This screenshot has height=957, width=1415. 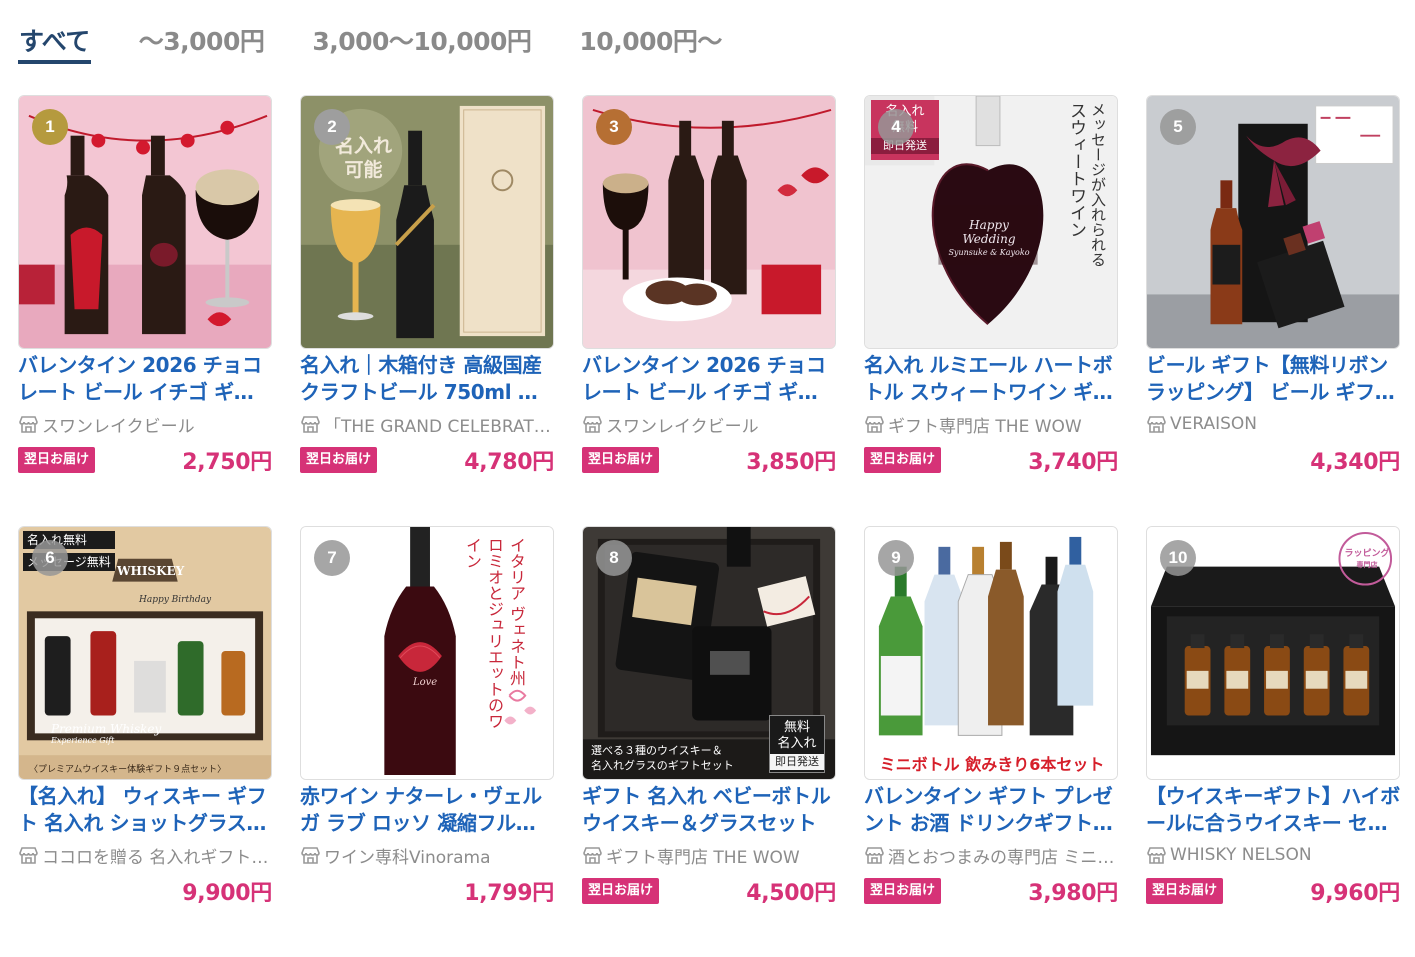 What do you see at coordinates (175, 600) in the screenshot?
I see `image-text: Happy Birthday` at bounding box center [175, 600].